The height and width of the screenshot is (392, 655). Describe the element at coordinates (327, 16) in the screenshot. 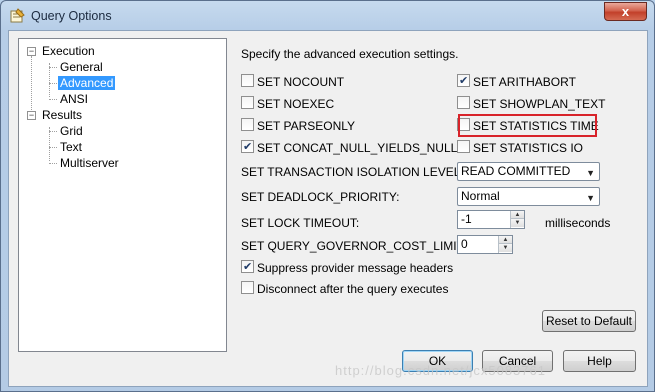

I see `title-bar: Query Options x` at that location.